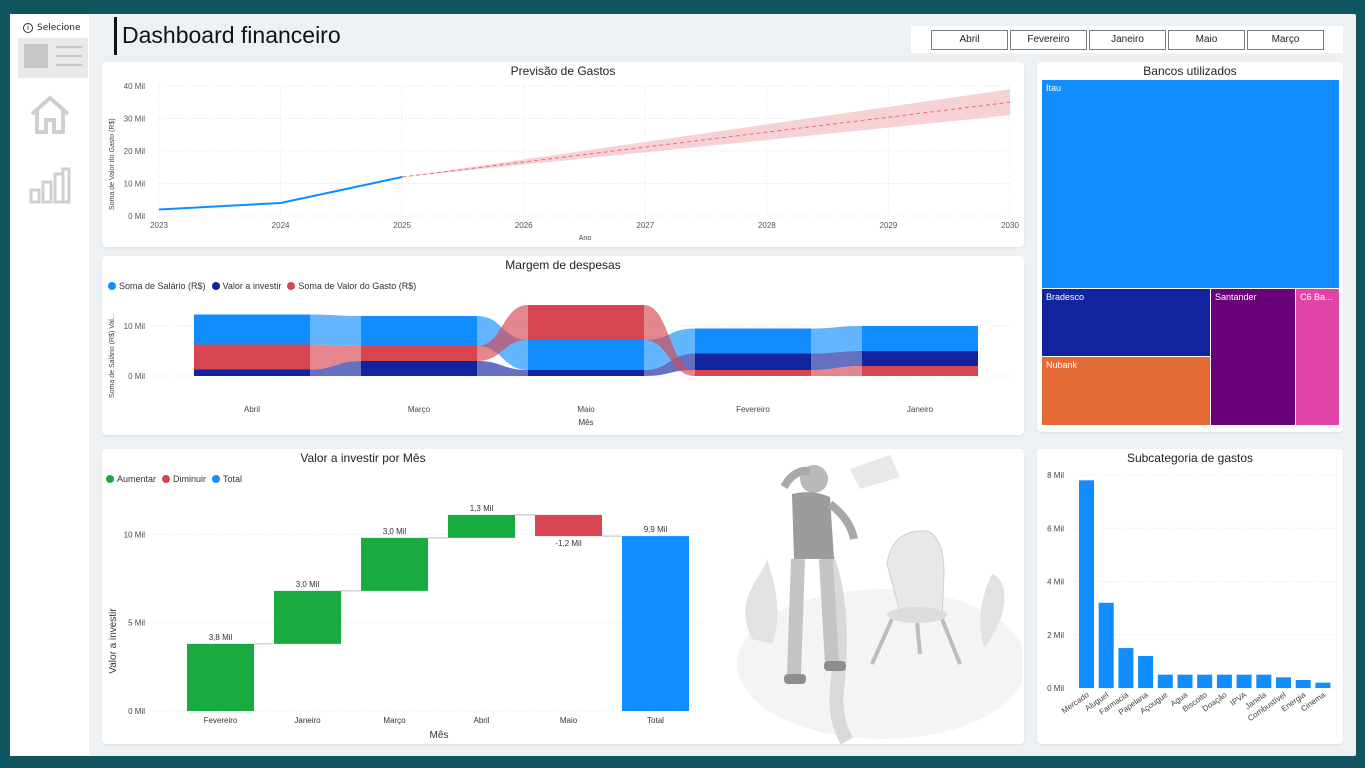 The width and height of the screenshot is (1365, 768). What do you see at coordinates (1190, 71) in the screenshot?
I see `treemap-title: Bancos utilizados` at bounding box center [1190, 71].